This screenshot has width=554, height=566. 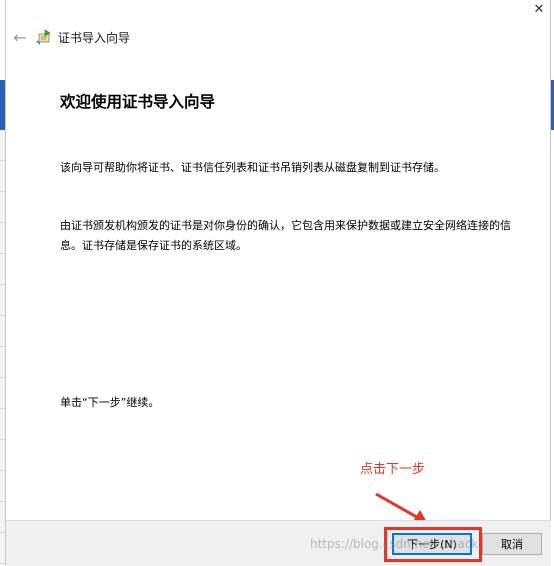 I want to click on annotation-label: 点击下一步, so click(x=393, y=469).